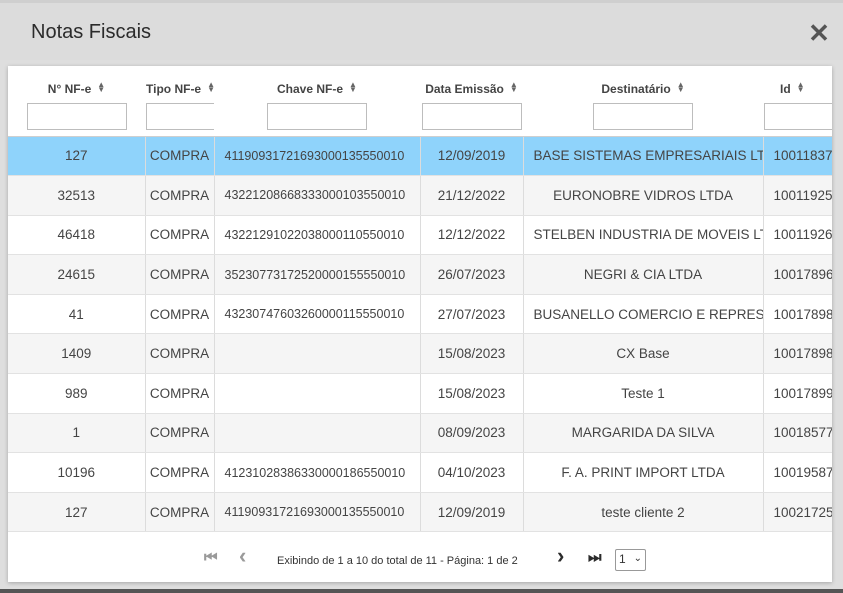  Describe the element at coordinates (180, 116) in the screenshot. I see `filter-tipo-input` at that location.